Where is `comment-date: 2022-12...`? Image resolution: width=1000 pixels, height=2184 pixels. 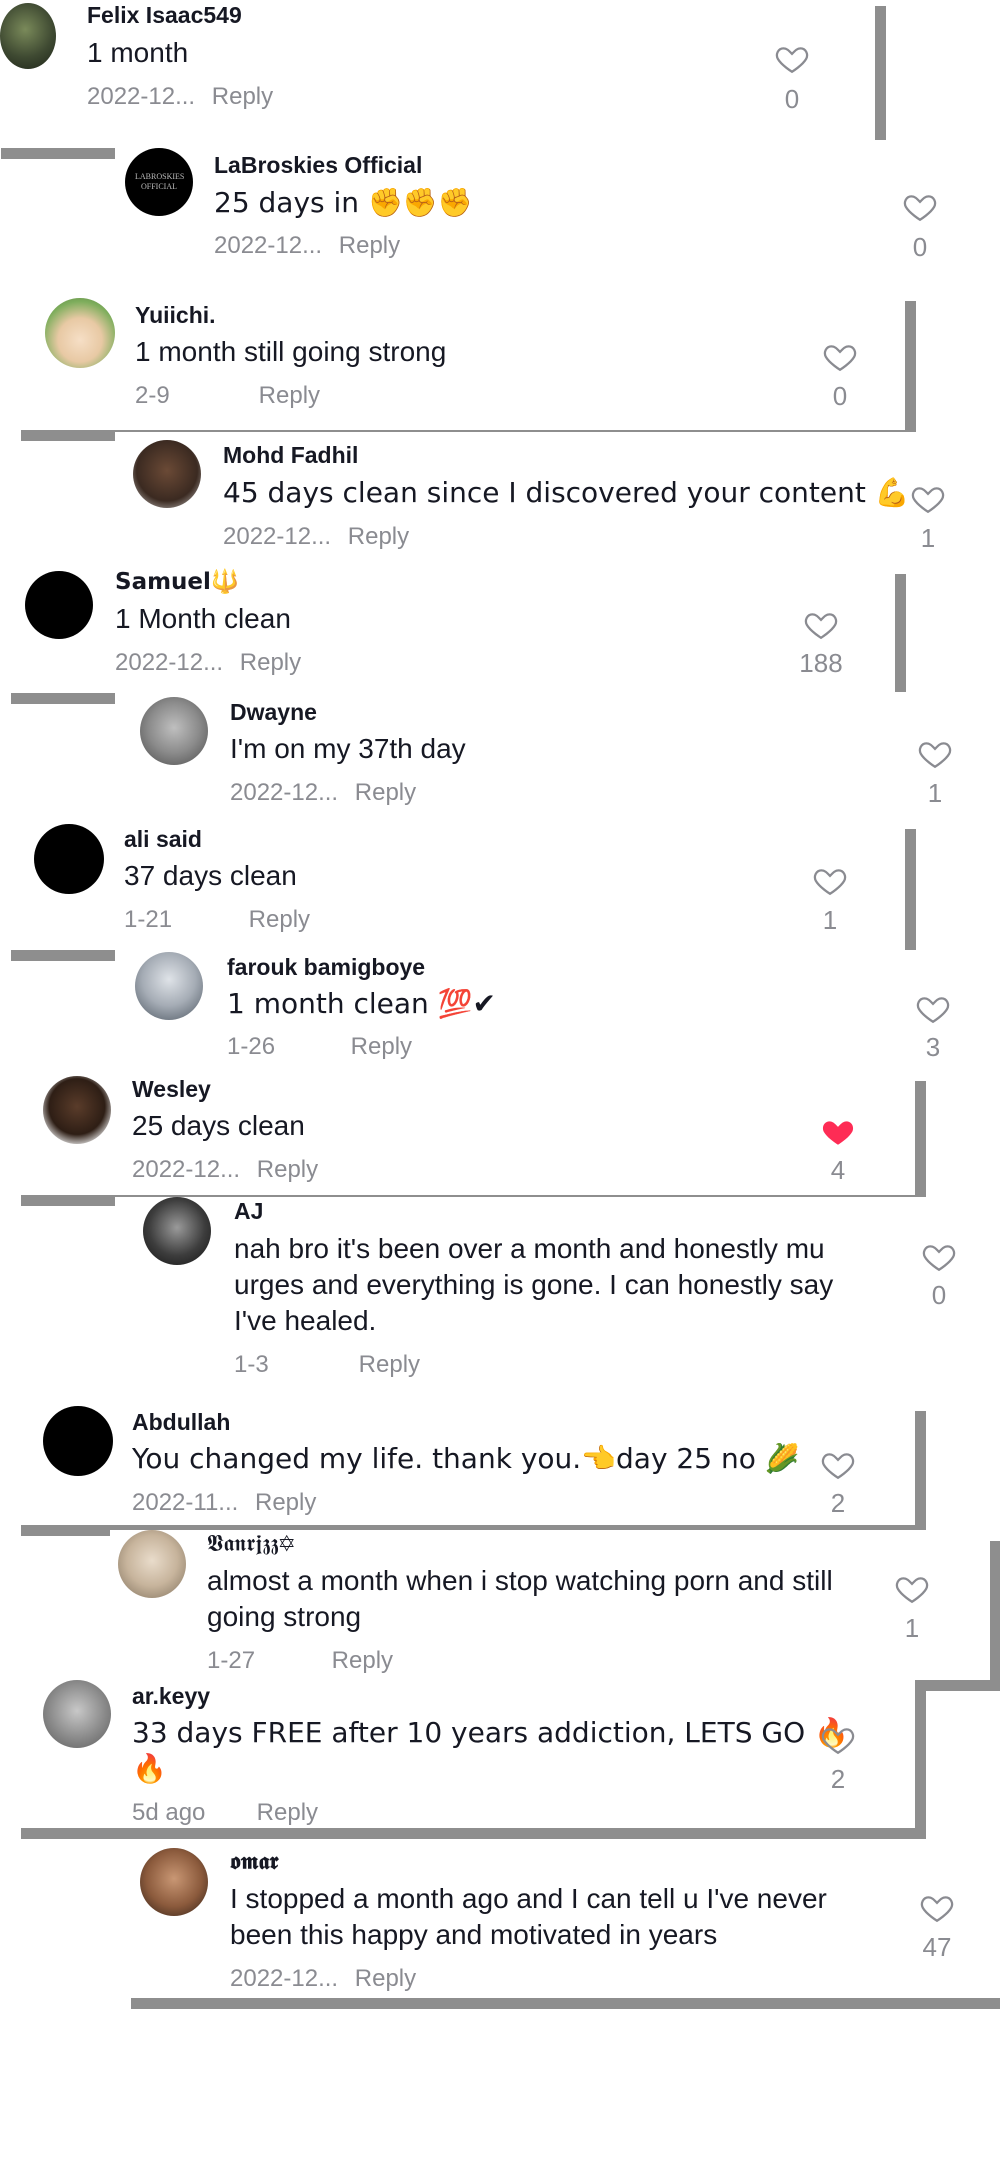
comment-date: 2022-12... is located at coordinates (186, 1169).